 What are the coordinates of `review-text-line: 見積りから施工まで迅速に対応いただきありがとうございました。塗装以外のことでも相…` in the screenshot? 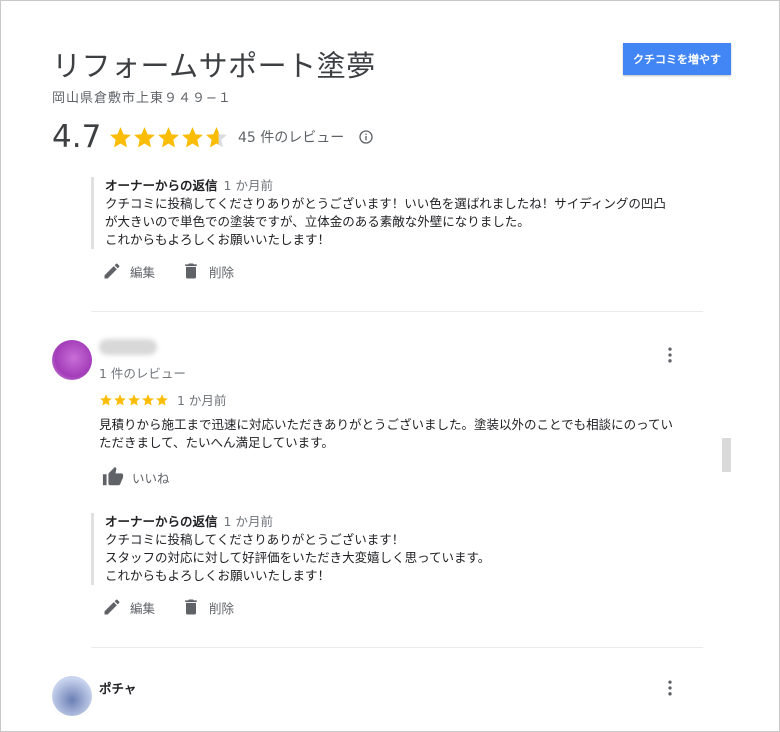 It's located at (386, 424).